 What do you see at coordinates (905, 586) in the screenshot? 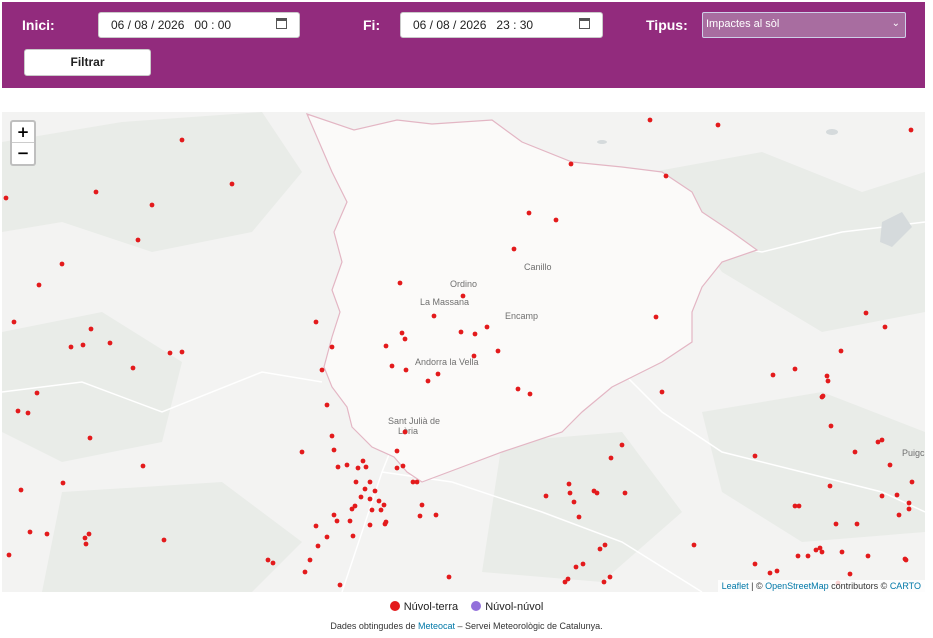
I see `carto-link: CARTO` at bounding box center [905, 586].